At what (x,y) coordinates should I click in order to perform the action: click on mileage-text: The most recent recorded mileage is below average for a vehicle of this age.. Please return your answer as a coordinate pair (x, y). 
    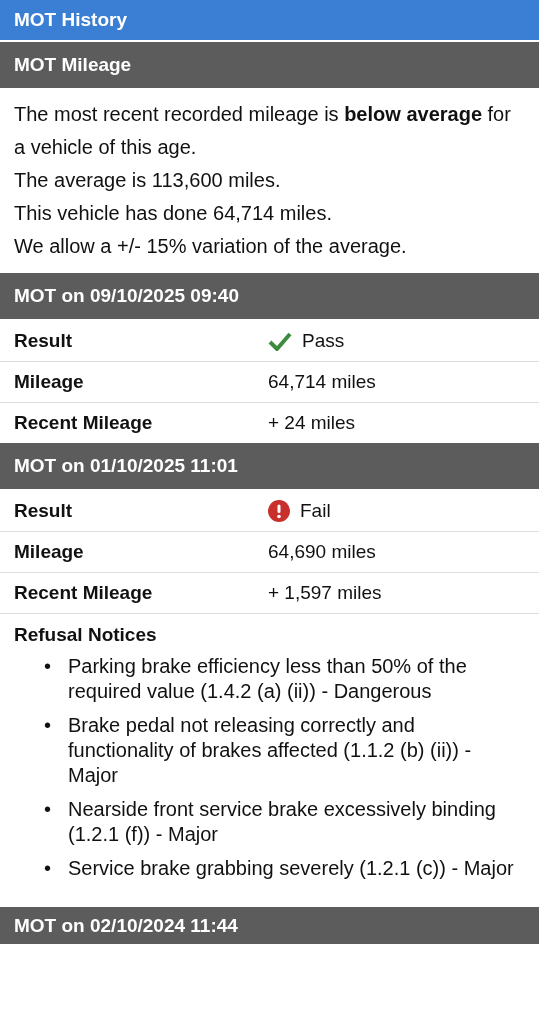
    Looking at the image, I should click on (263, 131).